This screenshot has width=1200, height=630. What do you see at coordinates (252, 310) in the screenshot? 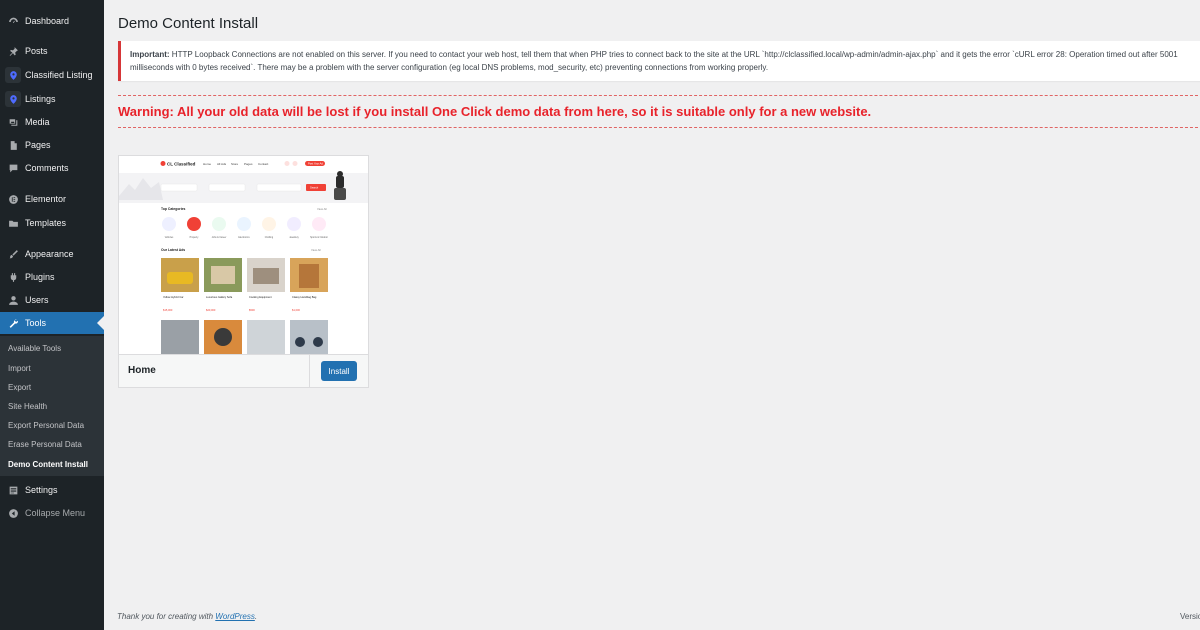
I see `preview-ad-price: $500` at bounding box center [252, 310].